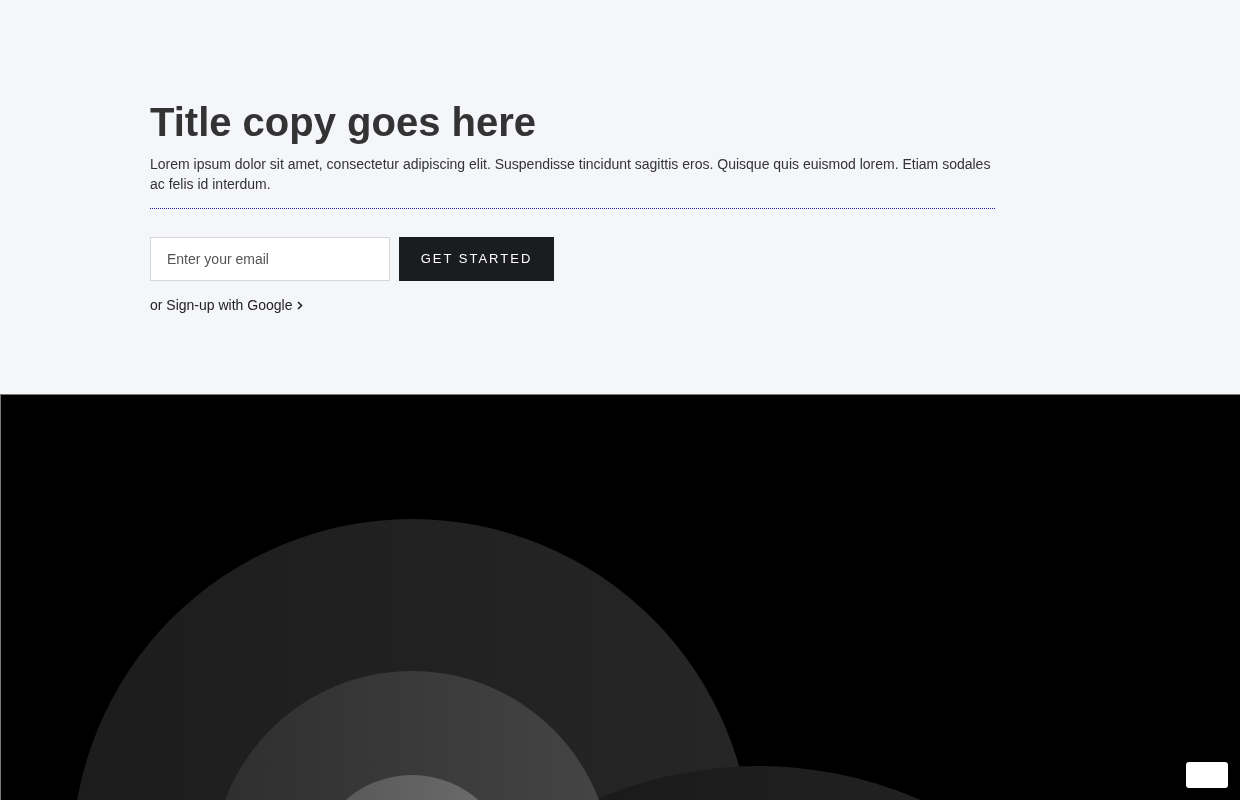  Describe the element at coordinates (227, 305) in the screenshot. I see `google-signup-link: or Sign-up with Google` at that location.